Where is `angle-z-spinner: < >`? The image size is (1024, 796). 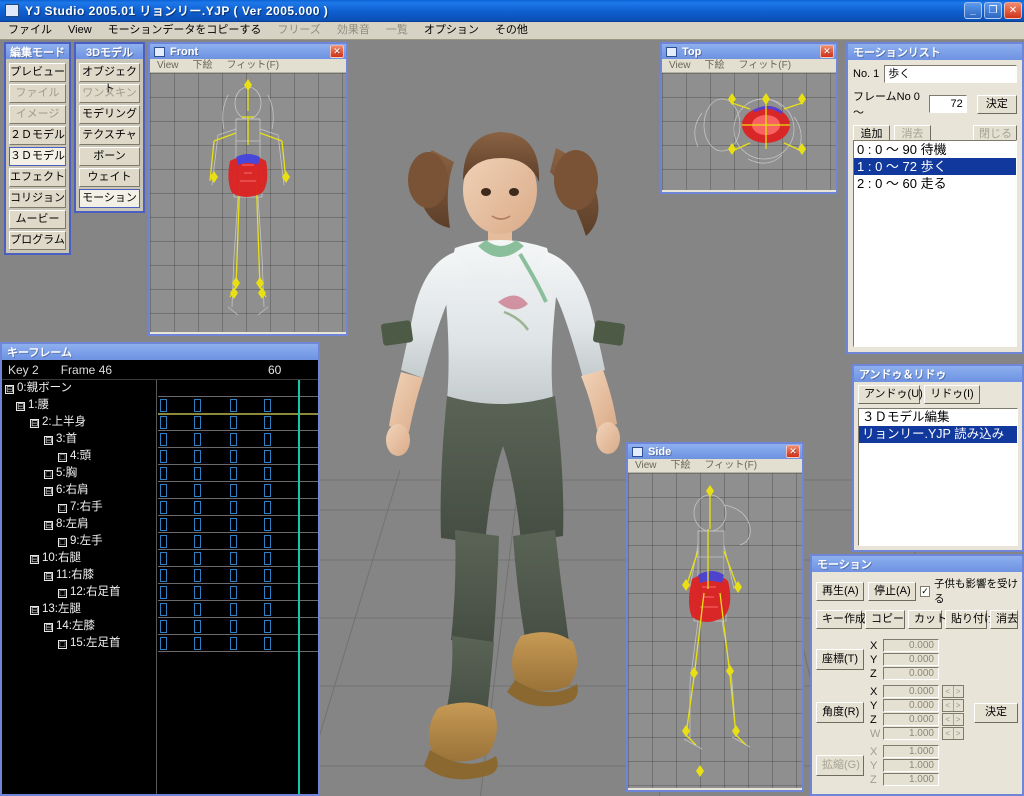
angle-z-spinner: < > is located at coordinates (953, 719).